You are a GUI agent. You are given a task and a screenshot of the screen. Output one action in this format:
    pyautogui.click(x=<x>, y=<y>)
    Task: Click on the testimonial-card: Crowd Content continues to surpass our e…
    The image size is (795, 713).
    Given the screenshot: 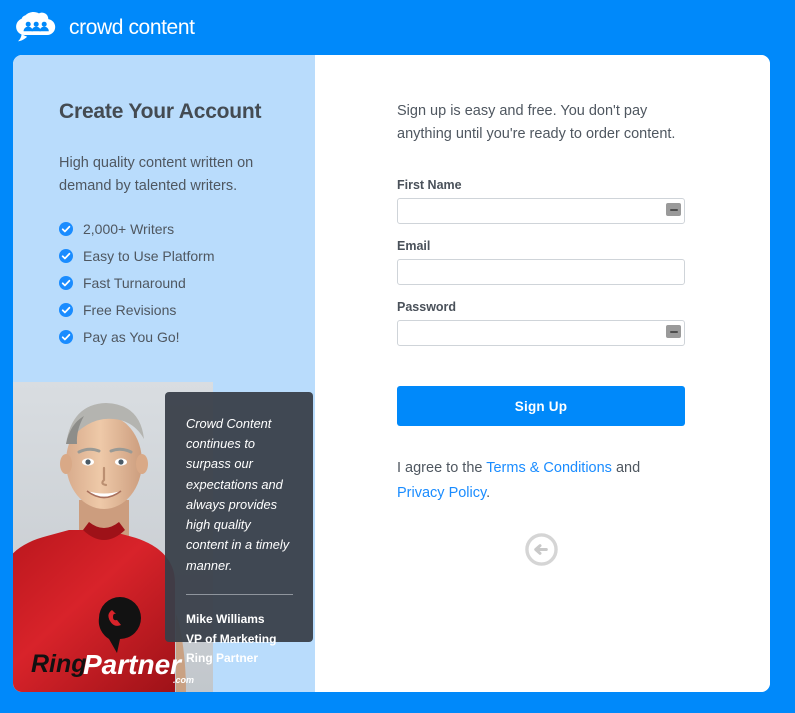 What is the action you would take?
    pyautogui.click(x=239, y=528)
    